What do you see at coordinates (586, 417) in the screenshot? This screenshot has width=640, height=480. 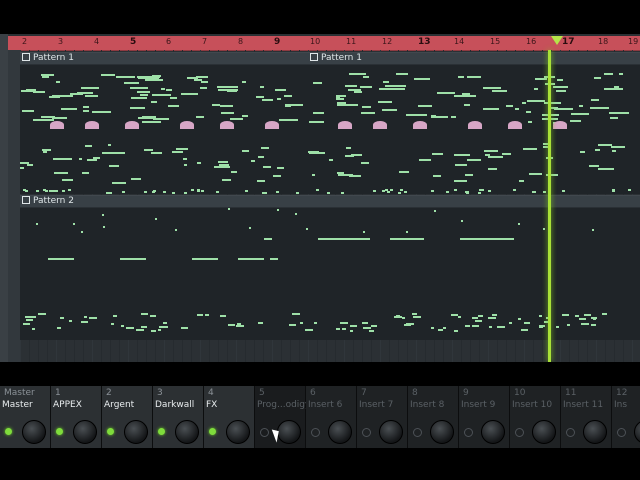 I see `mixer-channel: 11 Insert 11` at bounding box center [586, 417].